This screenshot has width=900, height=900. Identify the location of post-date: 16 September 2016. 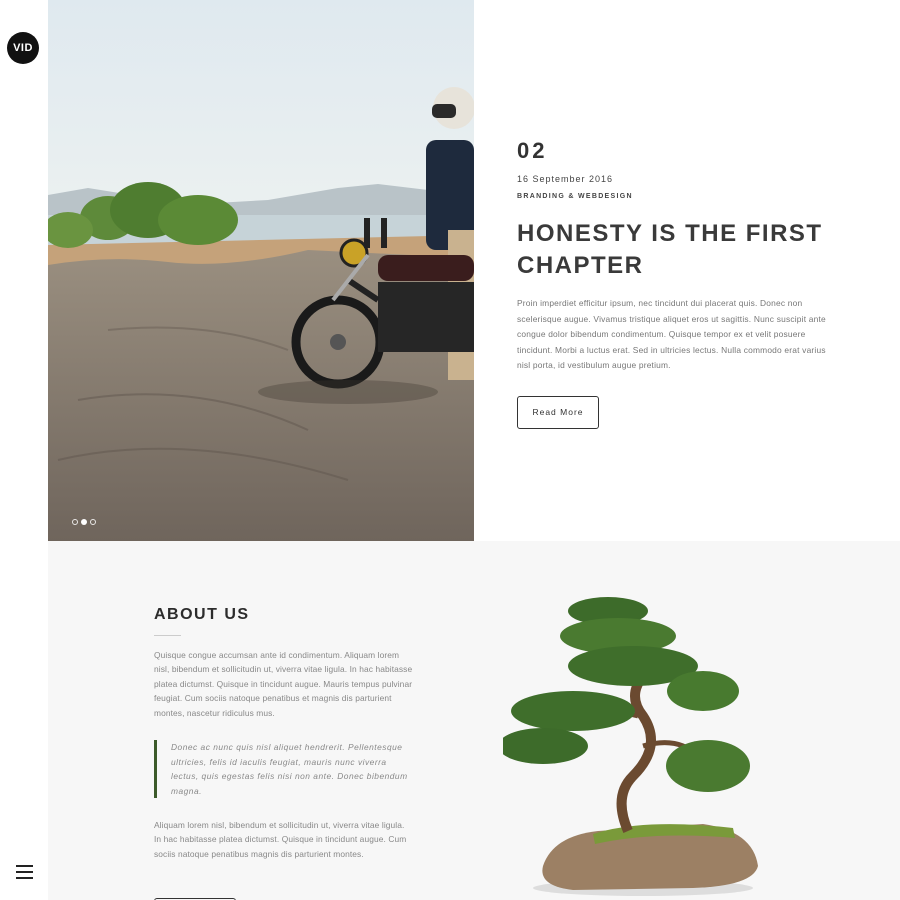
(565, 179).